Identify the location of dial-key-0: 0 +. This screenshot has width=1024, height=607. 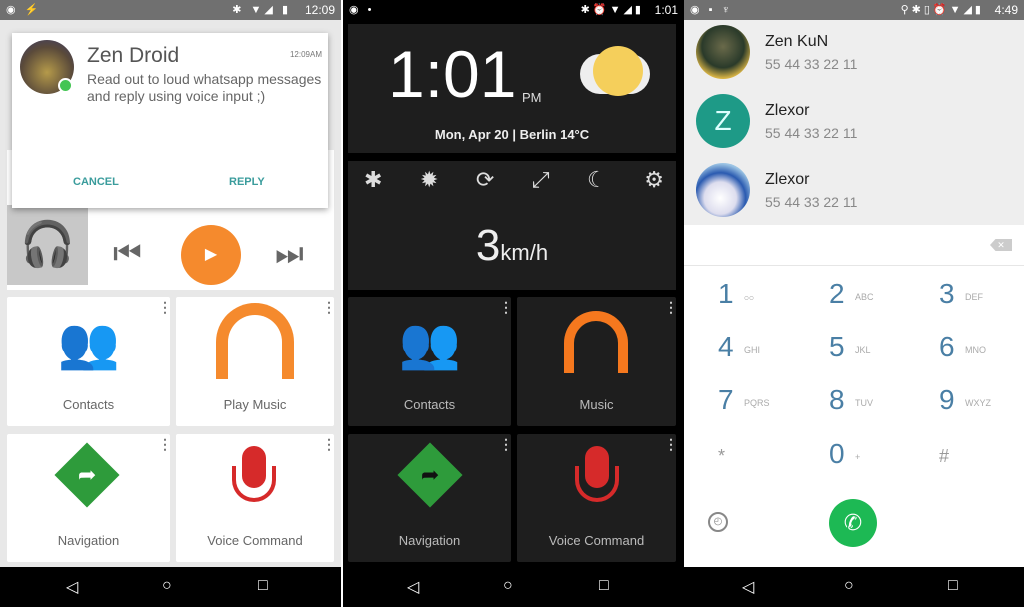
(879, 458).